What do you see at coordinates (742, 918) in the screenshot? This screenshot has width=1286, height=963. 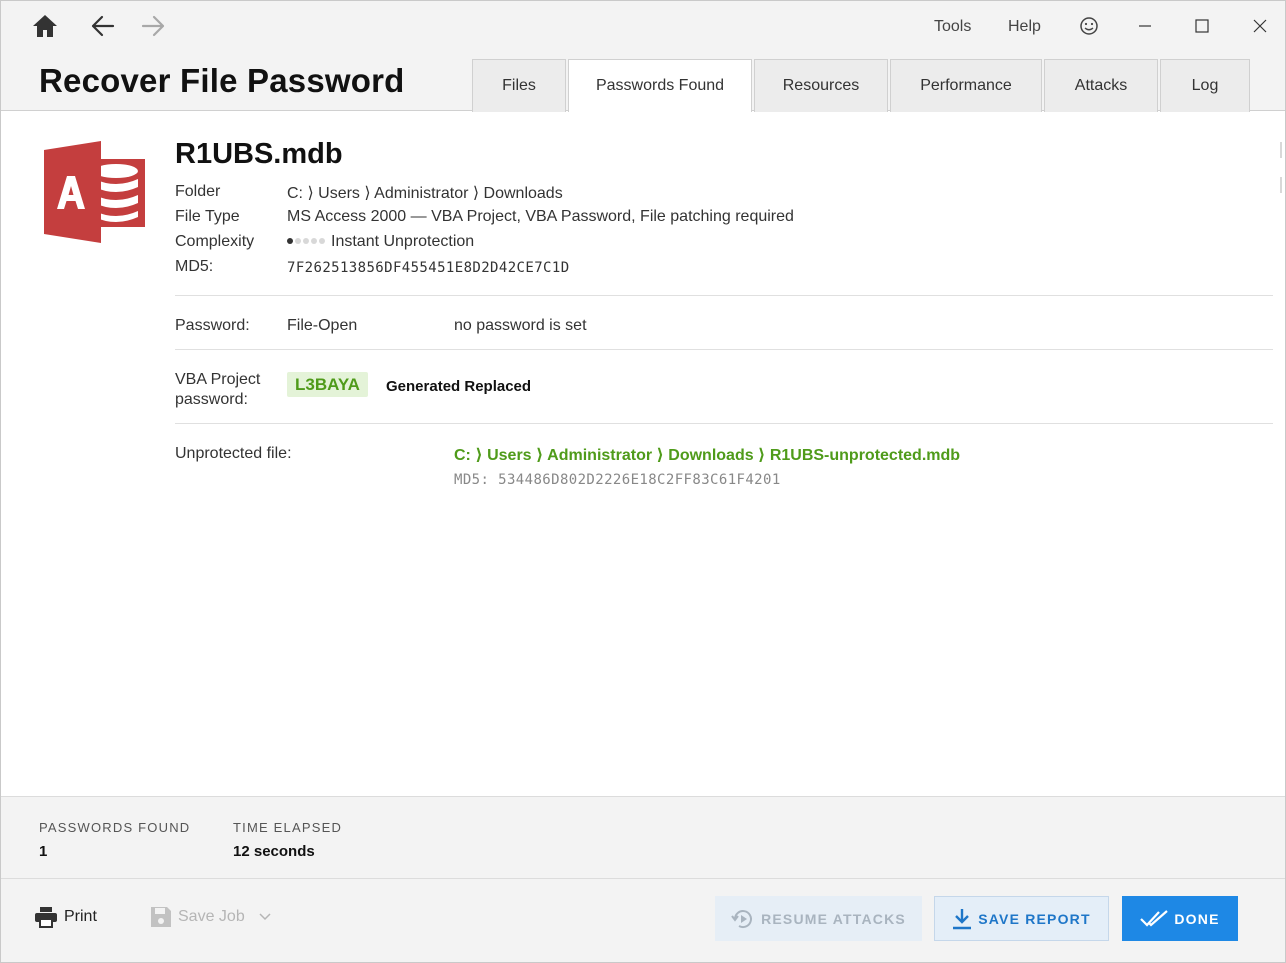 I see `resume-icon` at bounding box center [742, 918].